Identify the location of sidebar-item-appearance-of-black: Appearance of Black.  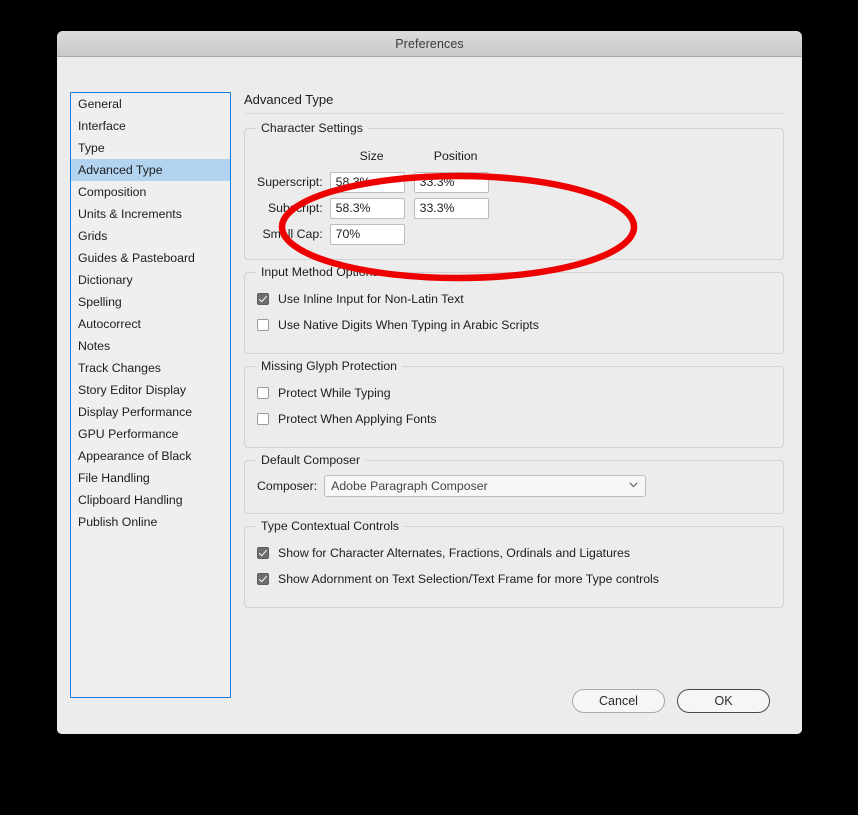
(150, 456).